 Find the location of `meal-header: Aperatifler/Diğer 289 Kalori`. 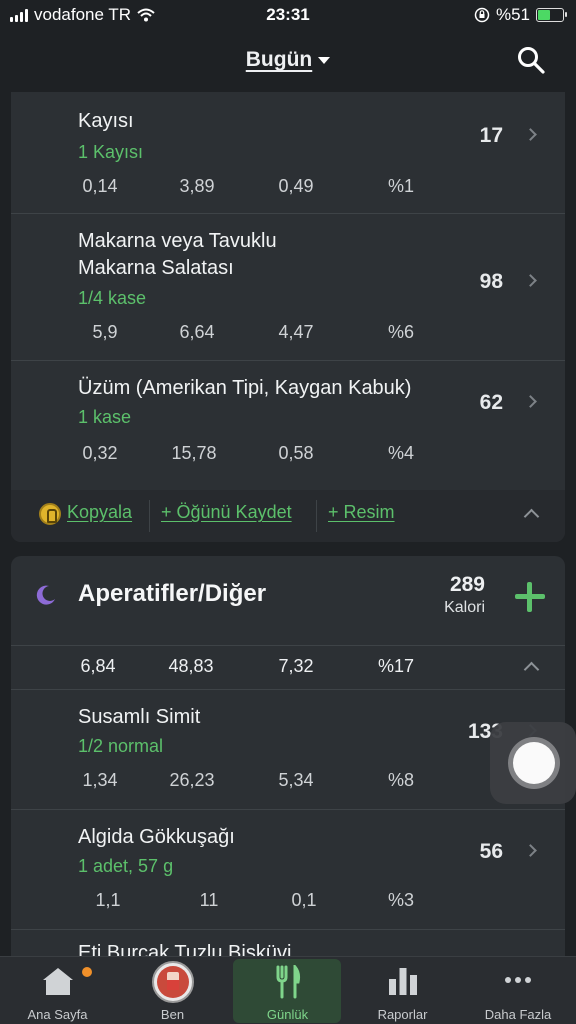

meal-header: Aperatifler/Diğer 289 Kalori is located at coordinates (288, 601).